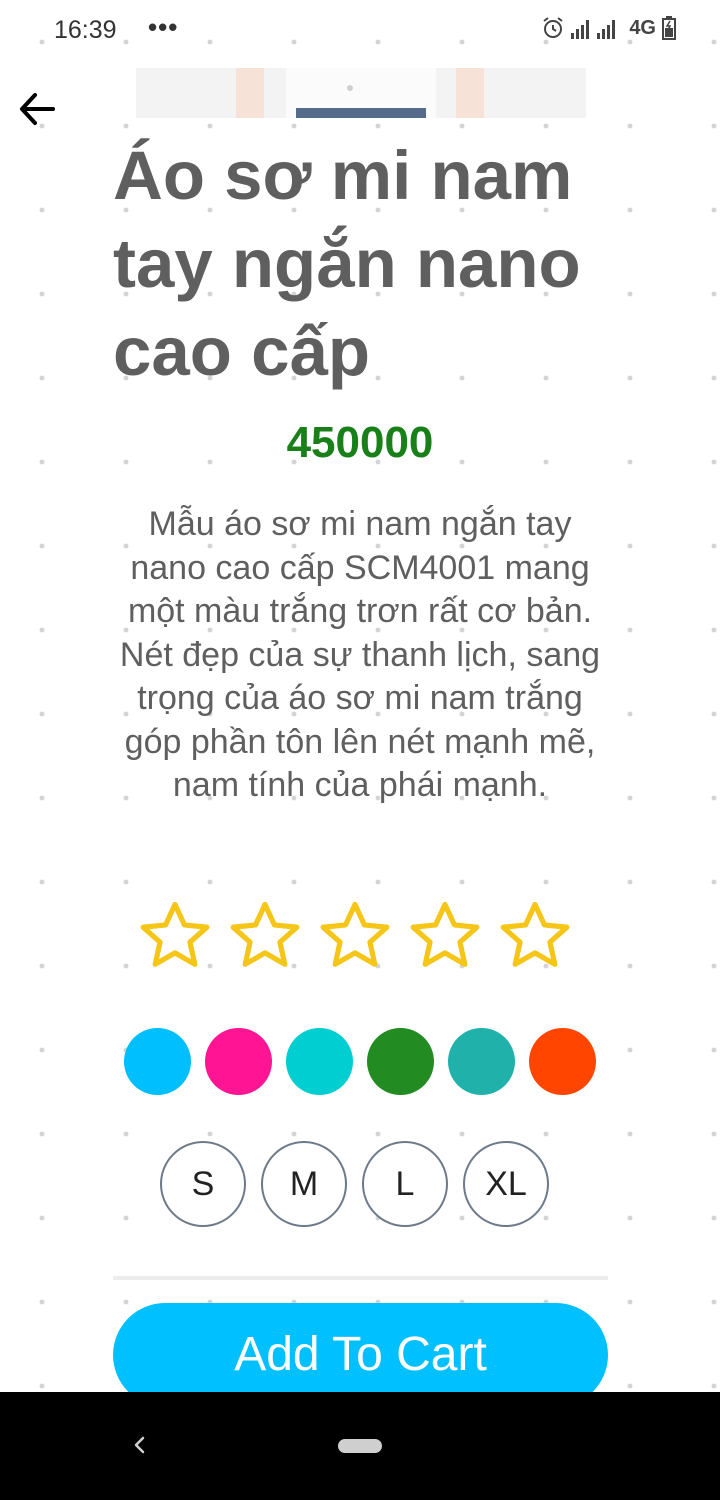 The width and height of the screenshot is (720, 1500). I want to click on battery-icon, so click(669, 28).